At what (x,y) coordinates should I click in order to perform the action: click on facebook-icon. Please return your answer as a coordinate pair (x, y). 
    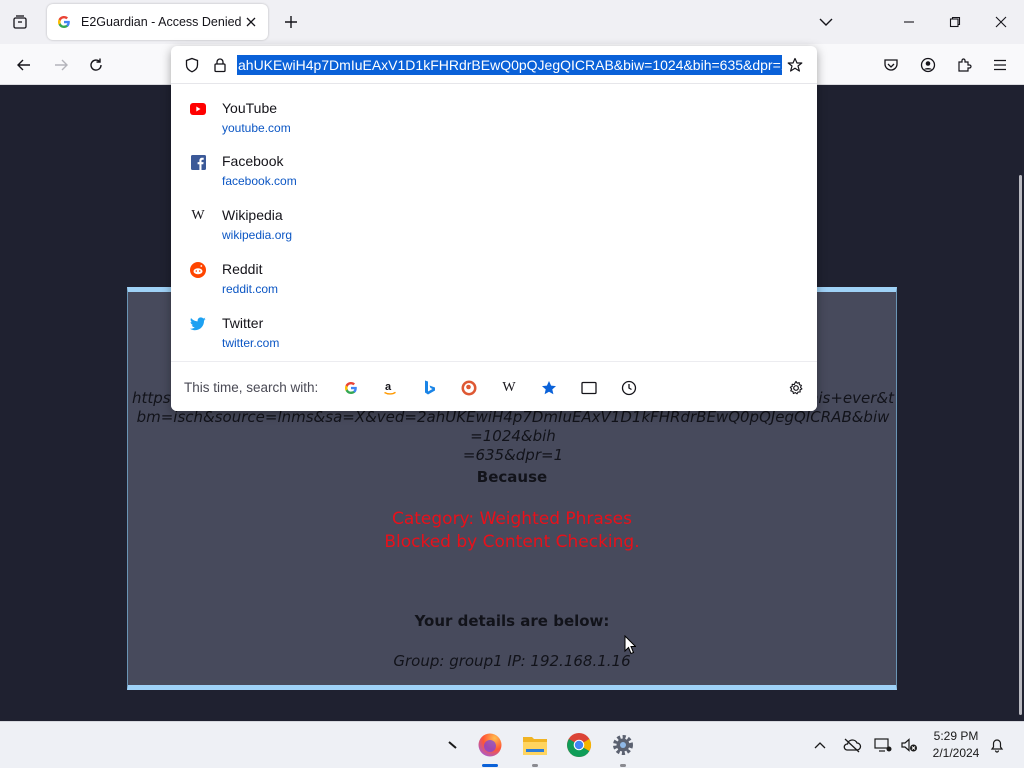
    Looking at the image, I should click on (198, 162).